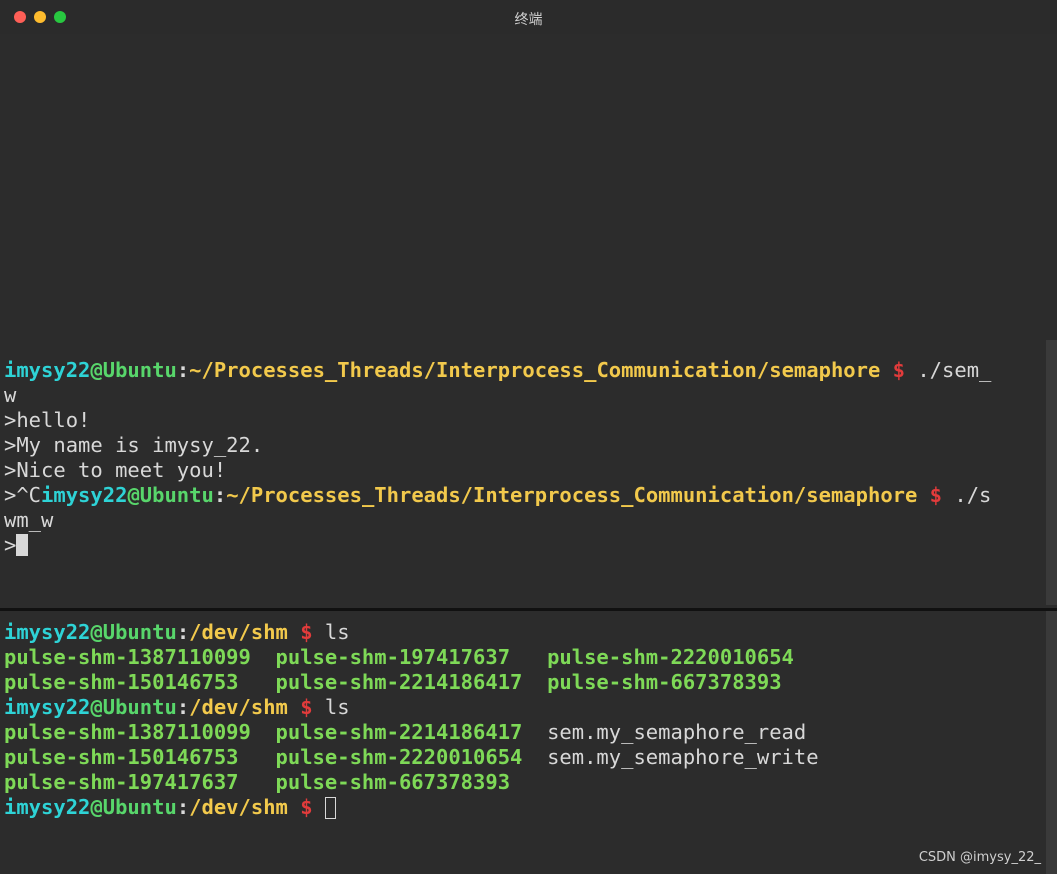 This screenshot has height=874, width=1057. Describe the element at coordinates (948, 370) in the screenshot. I see `command-text: ./sem_` at that location.